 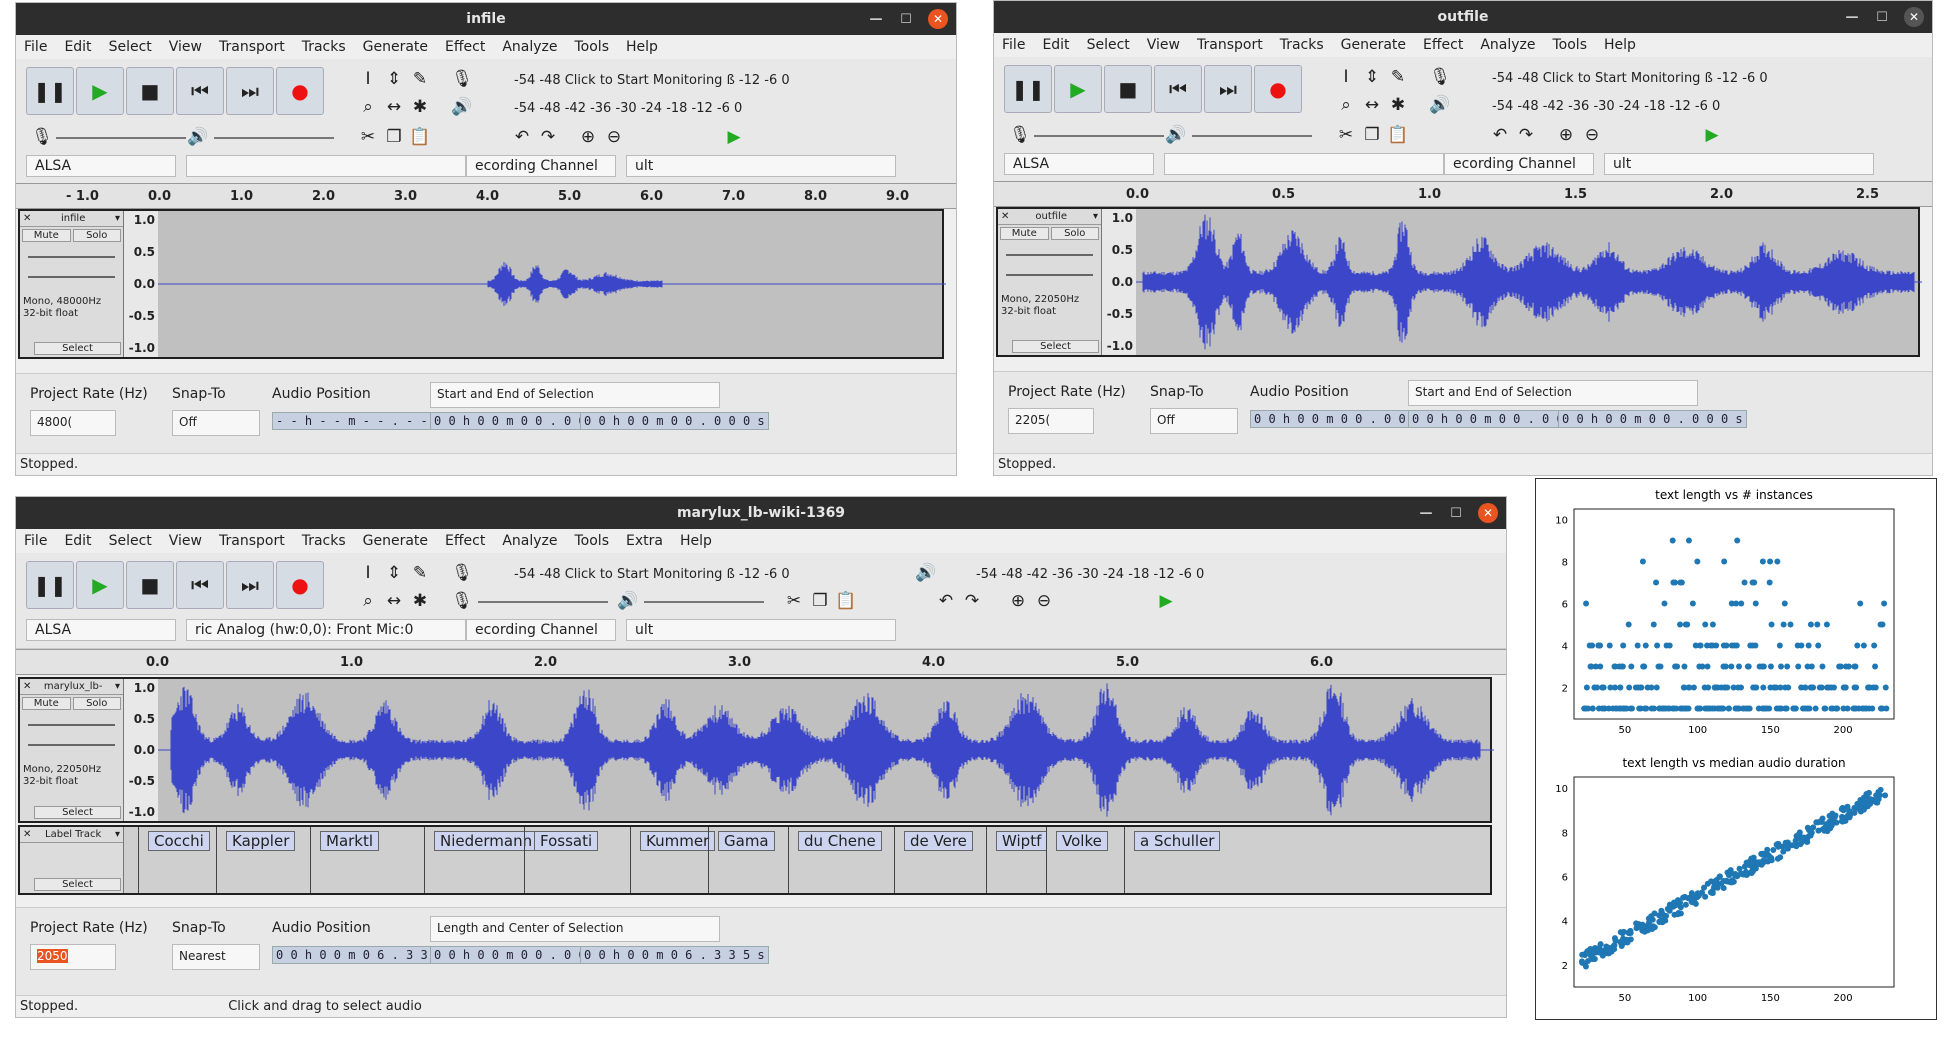 I want to click on label-2: Kappler, so click(x=261, y=841).